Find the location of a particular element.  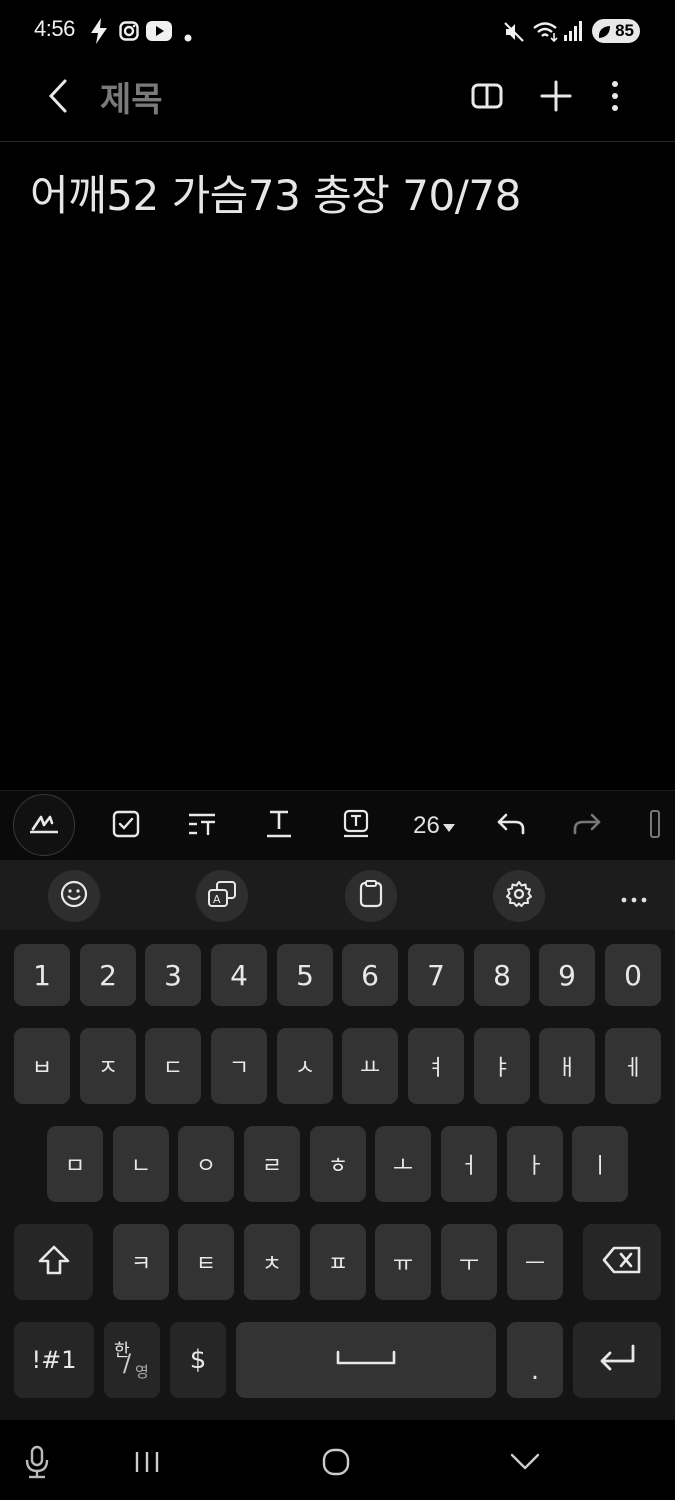

key-3: 3 is located at coordinates (173, 975).